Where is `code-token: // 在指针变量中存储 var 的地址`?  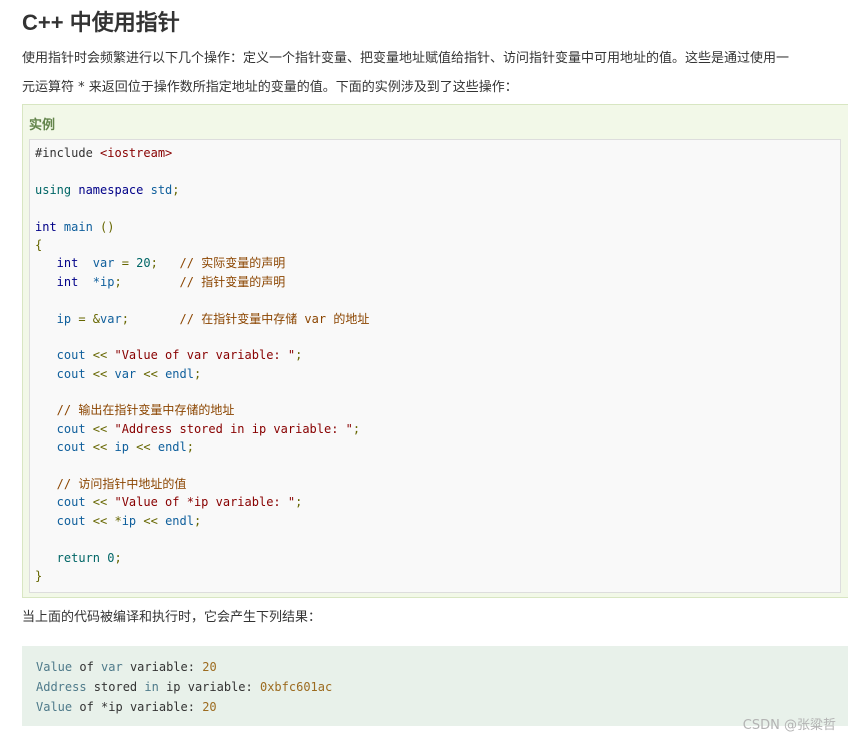
code-token: // 在指针变量中存储 var 的地址 is located at coordinates (274, 318).